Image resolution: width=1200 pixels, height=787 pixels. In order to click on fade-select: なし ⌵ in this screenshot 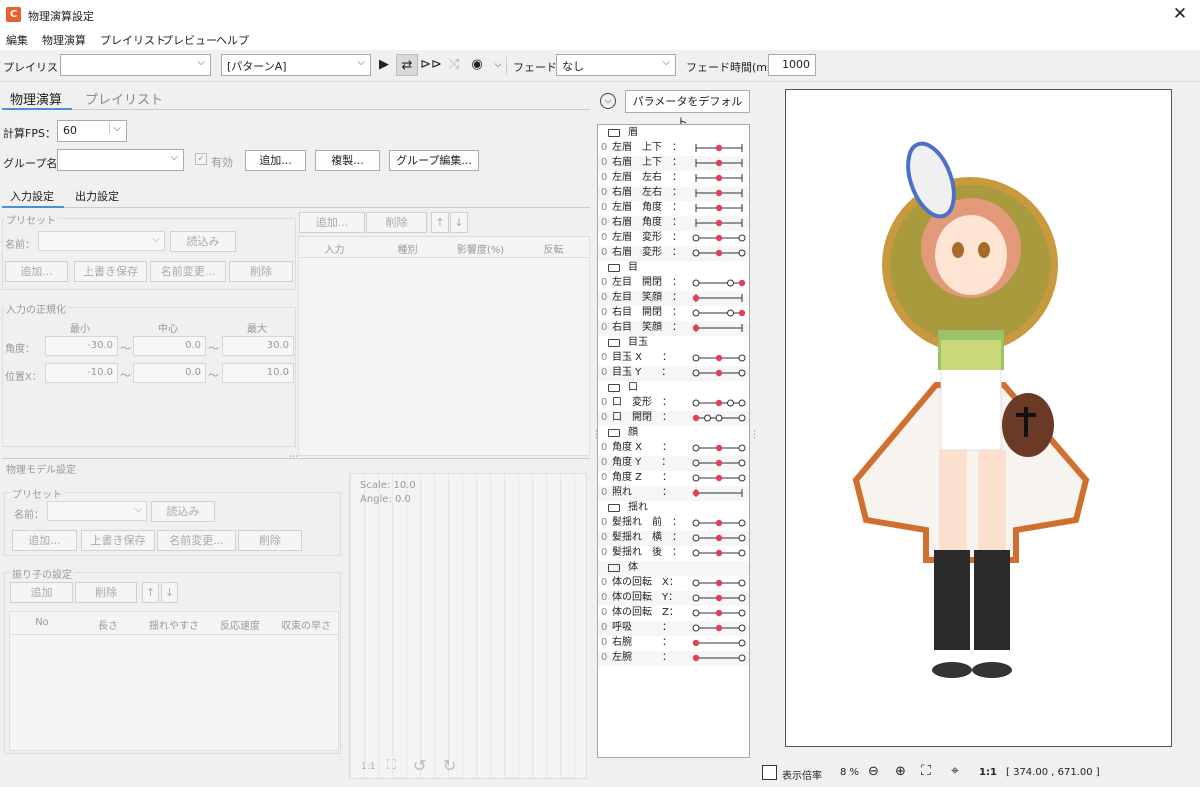, I will do `click(616, 65)`.